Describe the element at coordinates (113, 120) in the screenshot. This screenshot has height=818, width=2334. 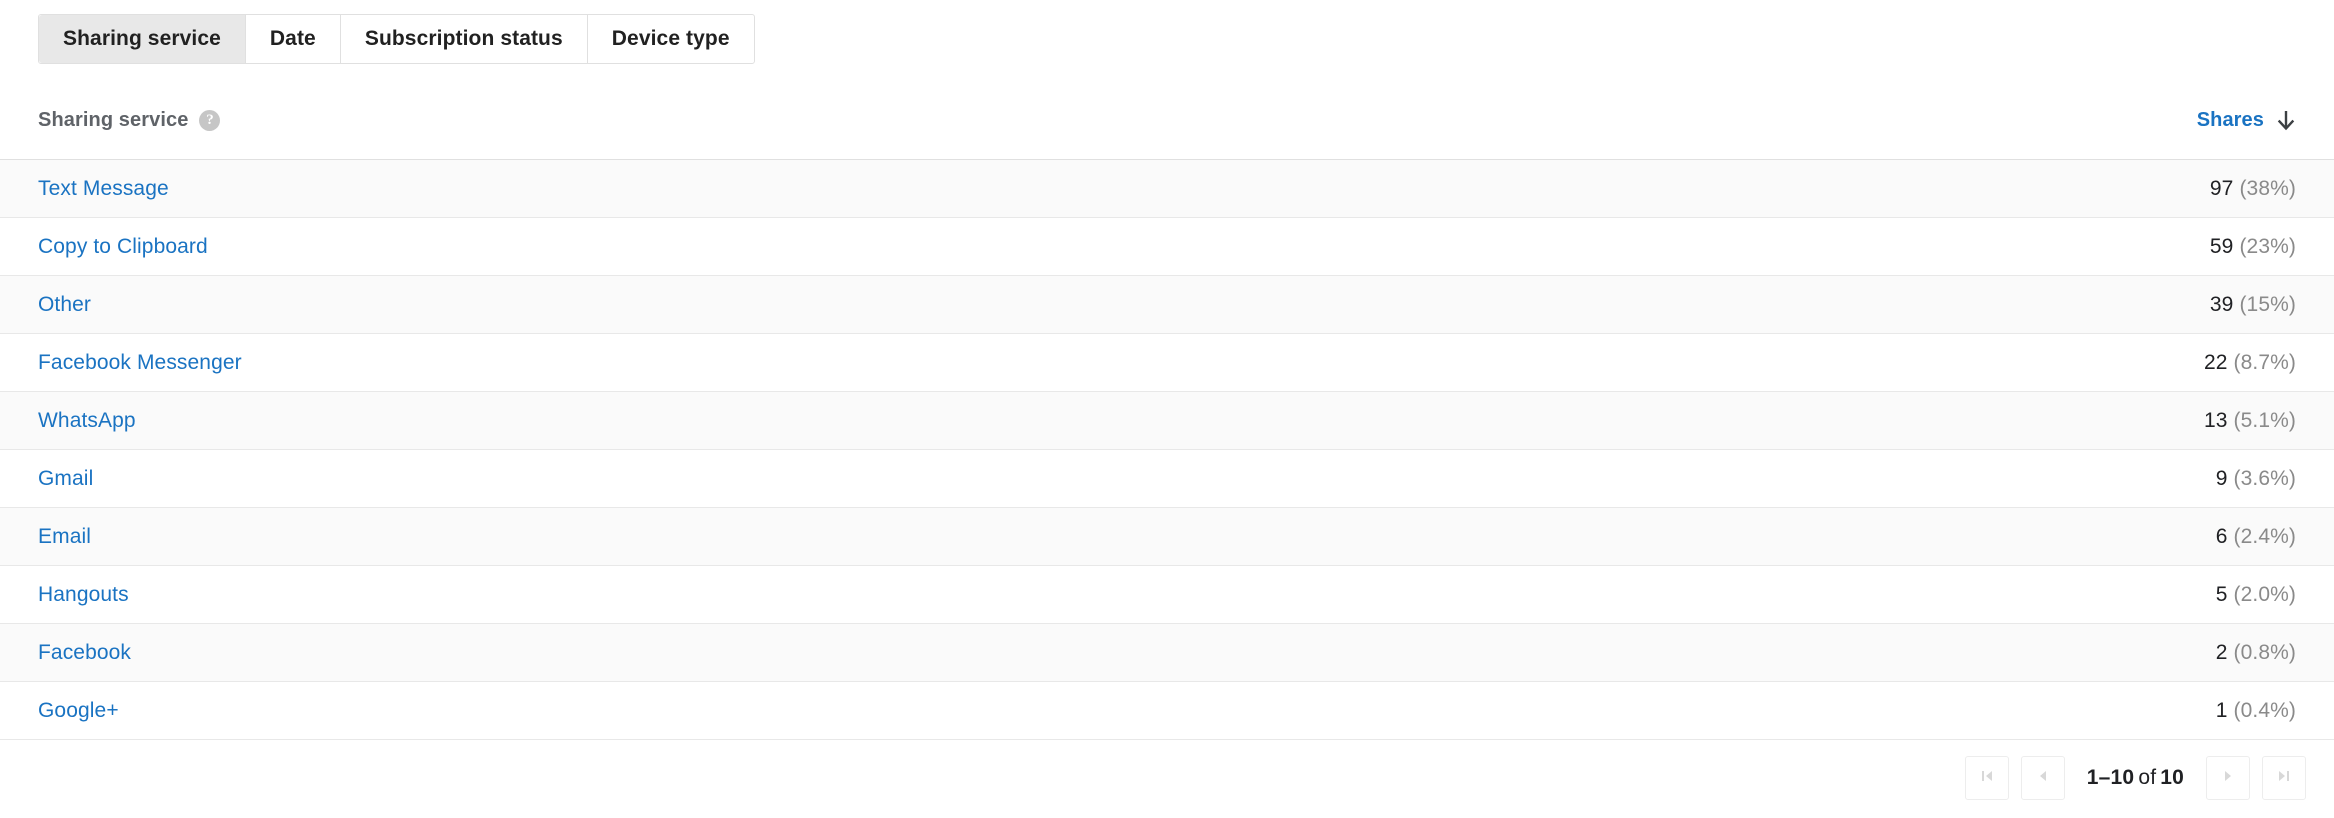
I see `dimension-header-label: Sharing service` at that location.